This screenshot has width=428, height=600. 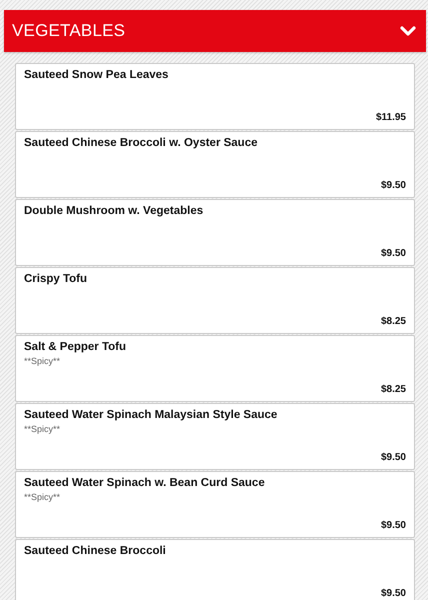 What do you see at coordinates (69, 31) in the screenshot?
I see `section-title: VEGETABLES` at bounding box center [69, 31].